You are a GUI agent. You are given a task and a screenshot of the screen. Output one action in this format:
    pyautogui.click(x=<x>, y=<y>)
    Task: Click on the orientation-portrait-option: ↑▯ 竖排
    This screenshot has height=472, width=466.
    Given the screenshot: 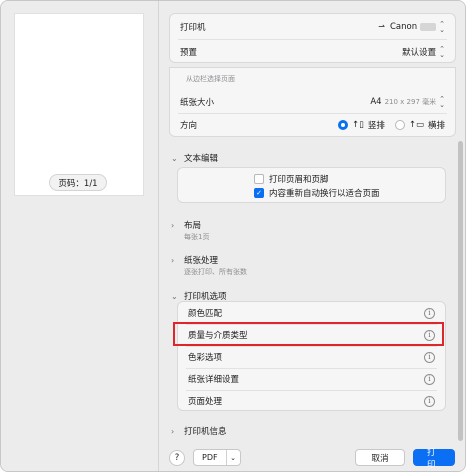 What is the action you would take?
    pyautogui.click(x=361, y=125)
    